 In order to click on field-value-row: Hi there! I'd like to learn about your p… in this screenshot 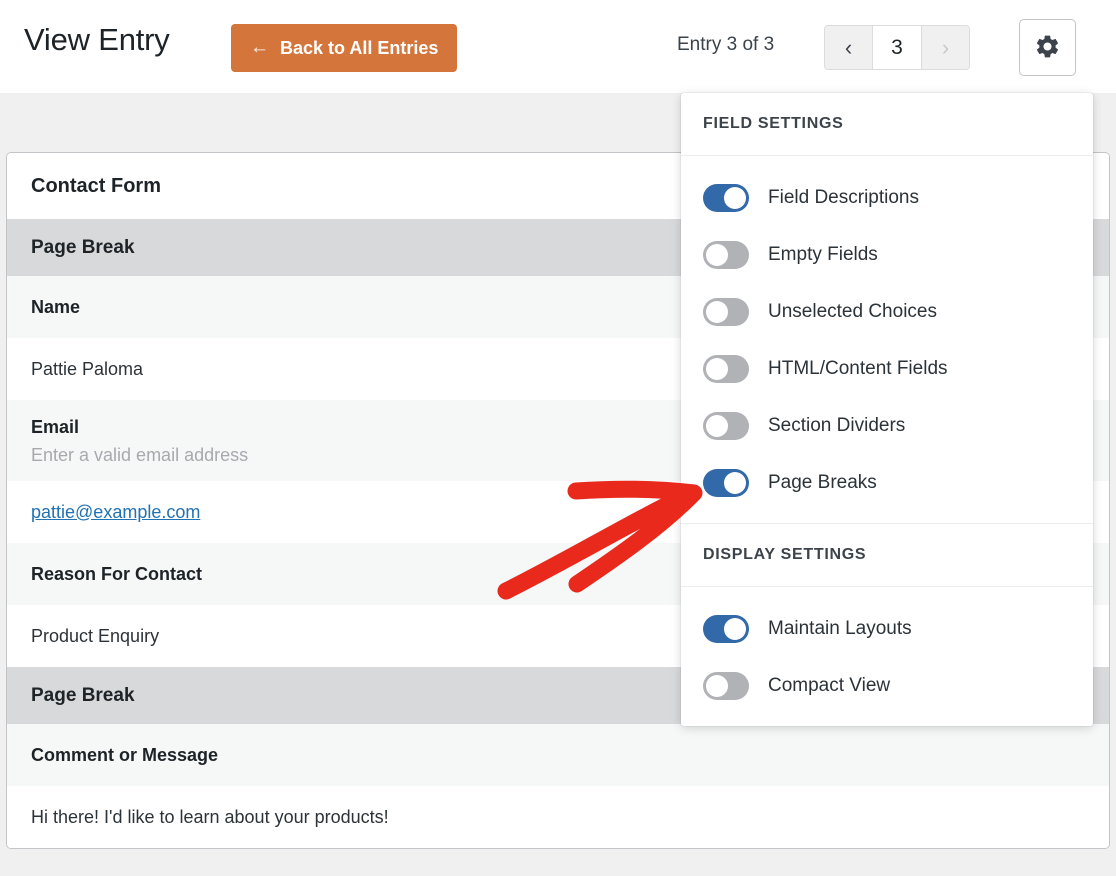, I will do `click(558, 817)`.